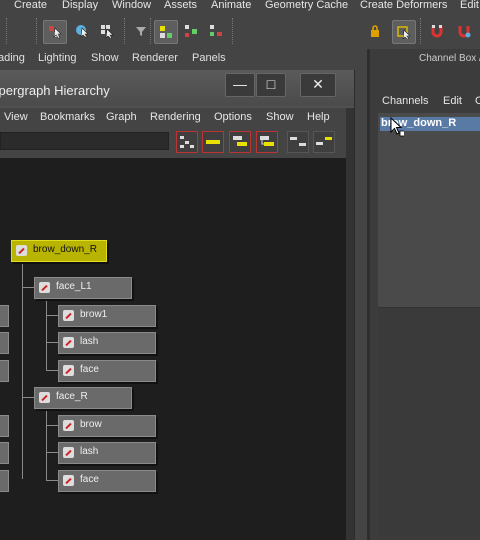 This screenshot has width=480, height=540. I want to click on lock-icon, so click(375, 31).